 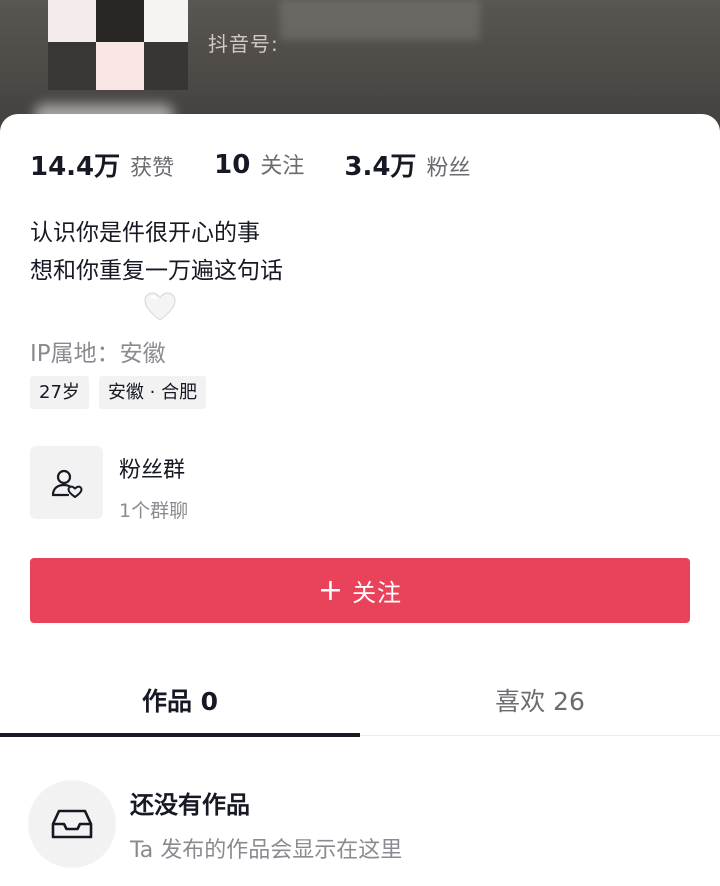 What do you see at coordinates (282, 166) in the screenshot?
I see `stat-following-label: 关注` at bounding box center [282, 166].